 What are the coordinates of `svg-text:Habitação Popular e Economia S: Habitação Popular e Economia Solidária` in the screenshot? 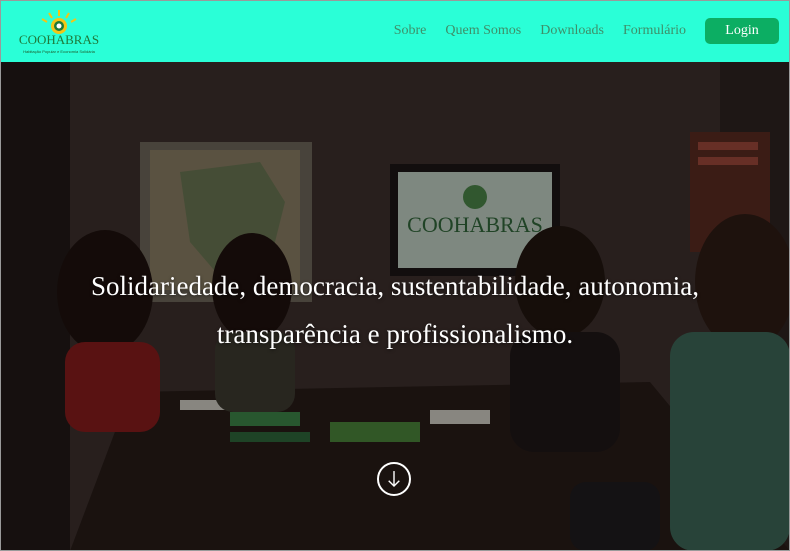 It's located at (59, 51).